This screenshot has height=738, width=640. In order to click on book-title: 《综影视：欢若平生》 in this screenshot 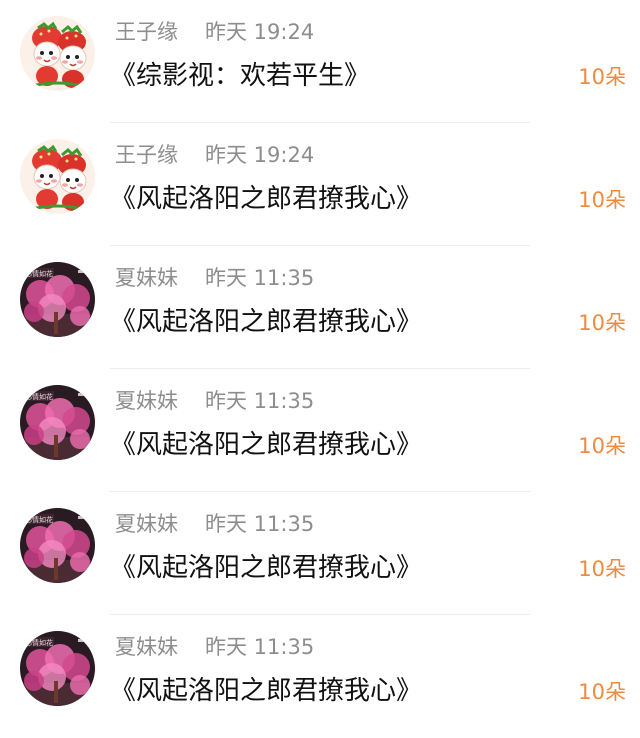, I will do `click(240, 76)`.